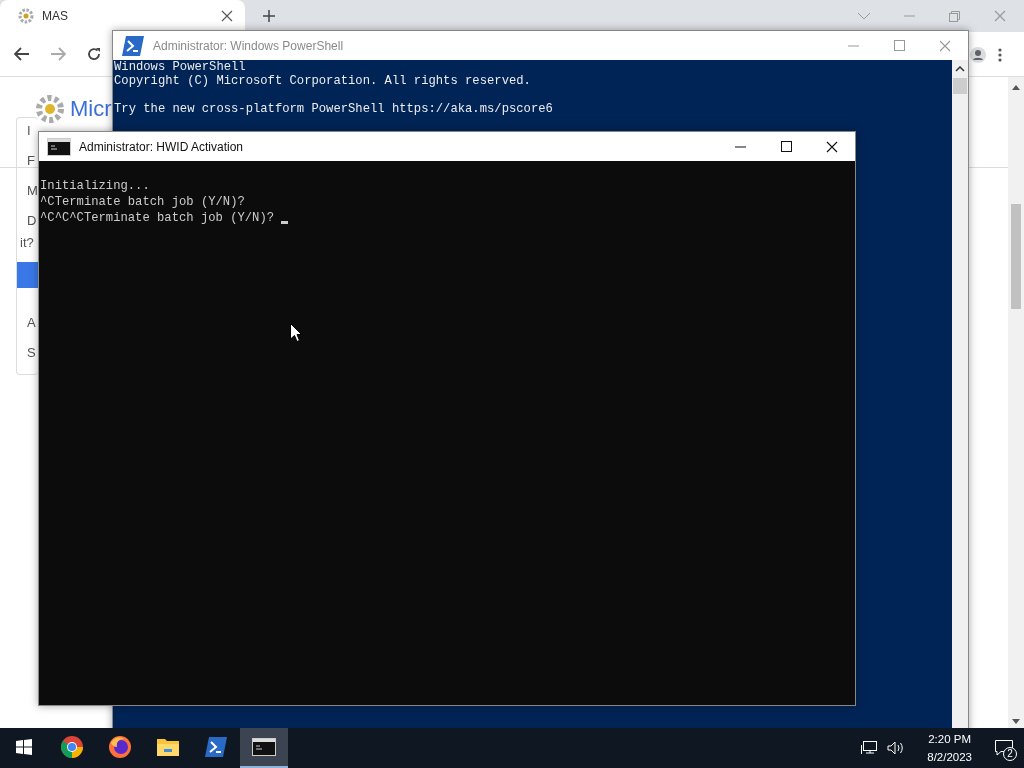 The height and width of the screenshot is (768, 1024). What do you see at coordinates (869, 748) in the screenshot?
I see `network-icon` at bounding box center [869, 748].